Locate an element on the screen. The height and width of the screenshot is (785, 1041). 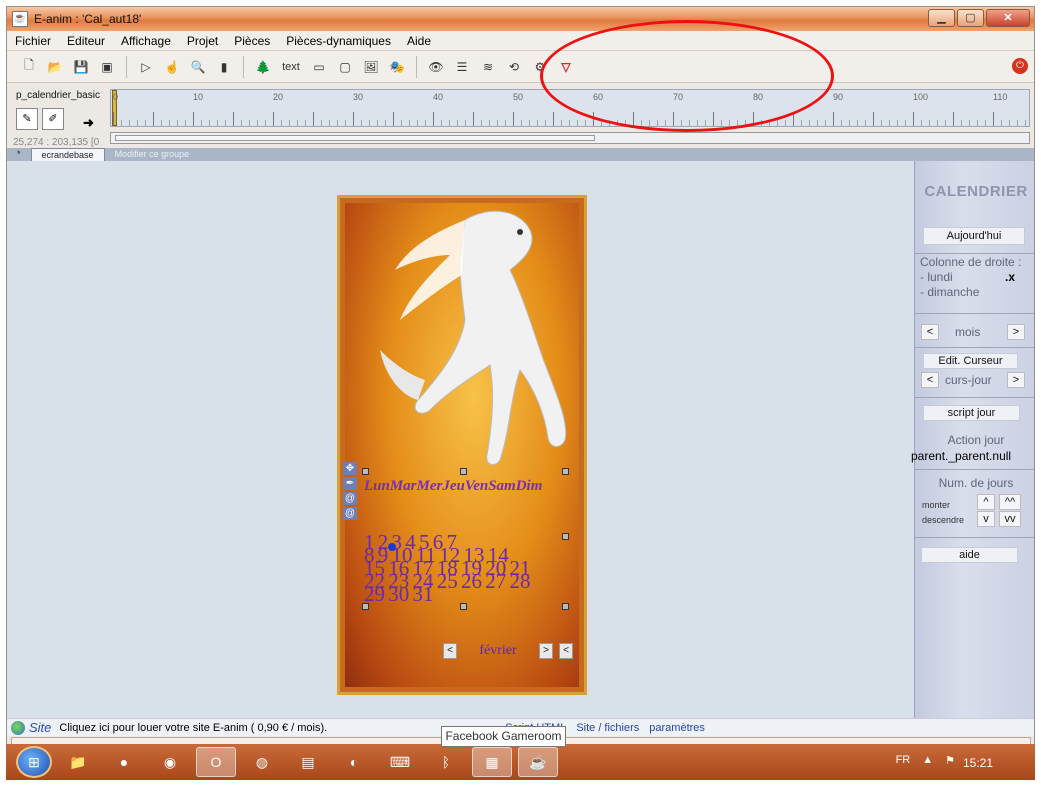
eye-icon: 👁 is located at coordinates (436, 67).